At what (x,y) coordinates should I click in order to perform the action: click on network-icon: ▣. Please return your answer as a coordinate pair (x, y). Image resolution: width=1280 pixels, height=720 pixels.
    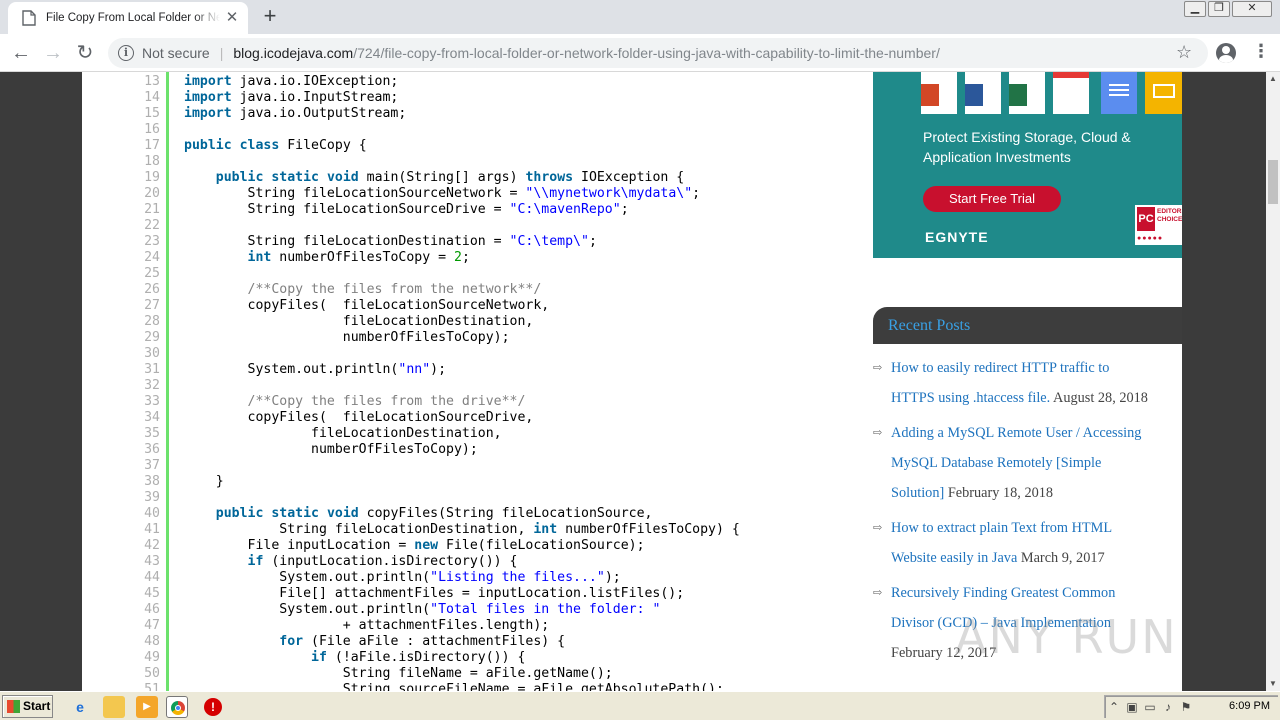
    Looking at the image, I should click on (1132, 707).